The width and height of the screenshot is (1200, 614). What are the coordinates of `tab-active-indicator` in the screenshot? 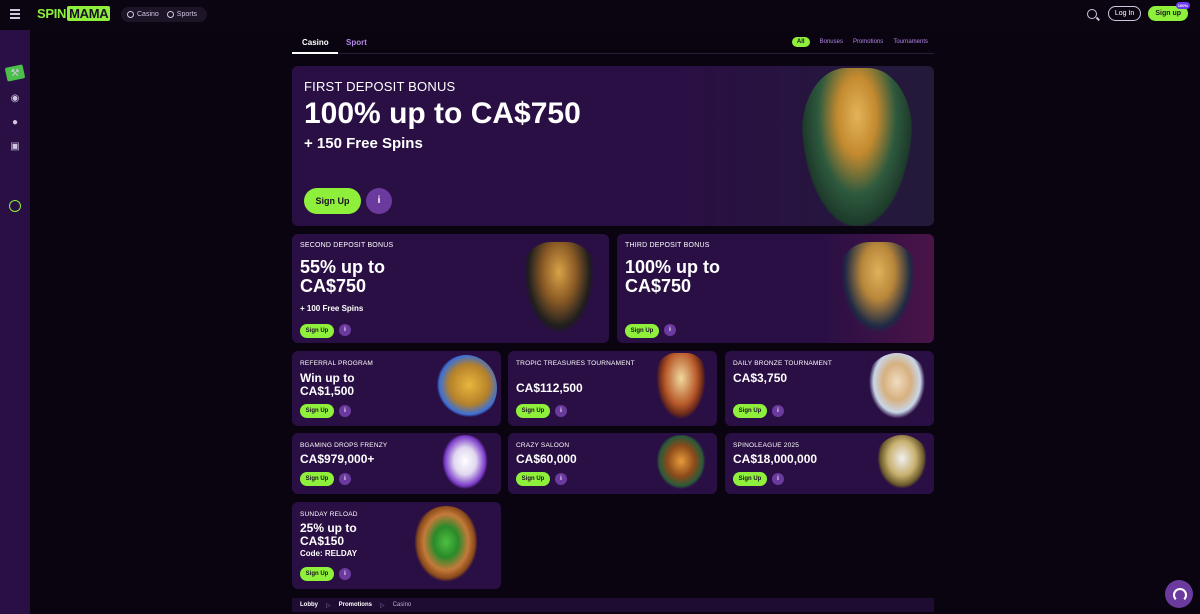 It's located at (315, 53).